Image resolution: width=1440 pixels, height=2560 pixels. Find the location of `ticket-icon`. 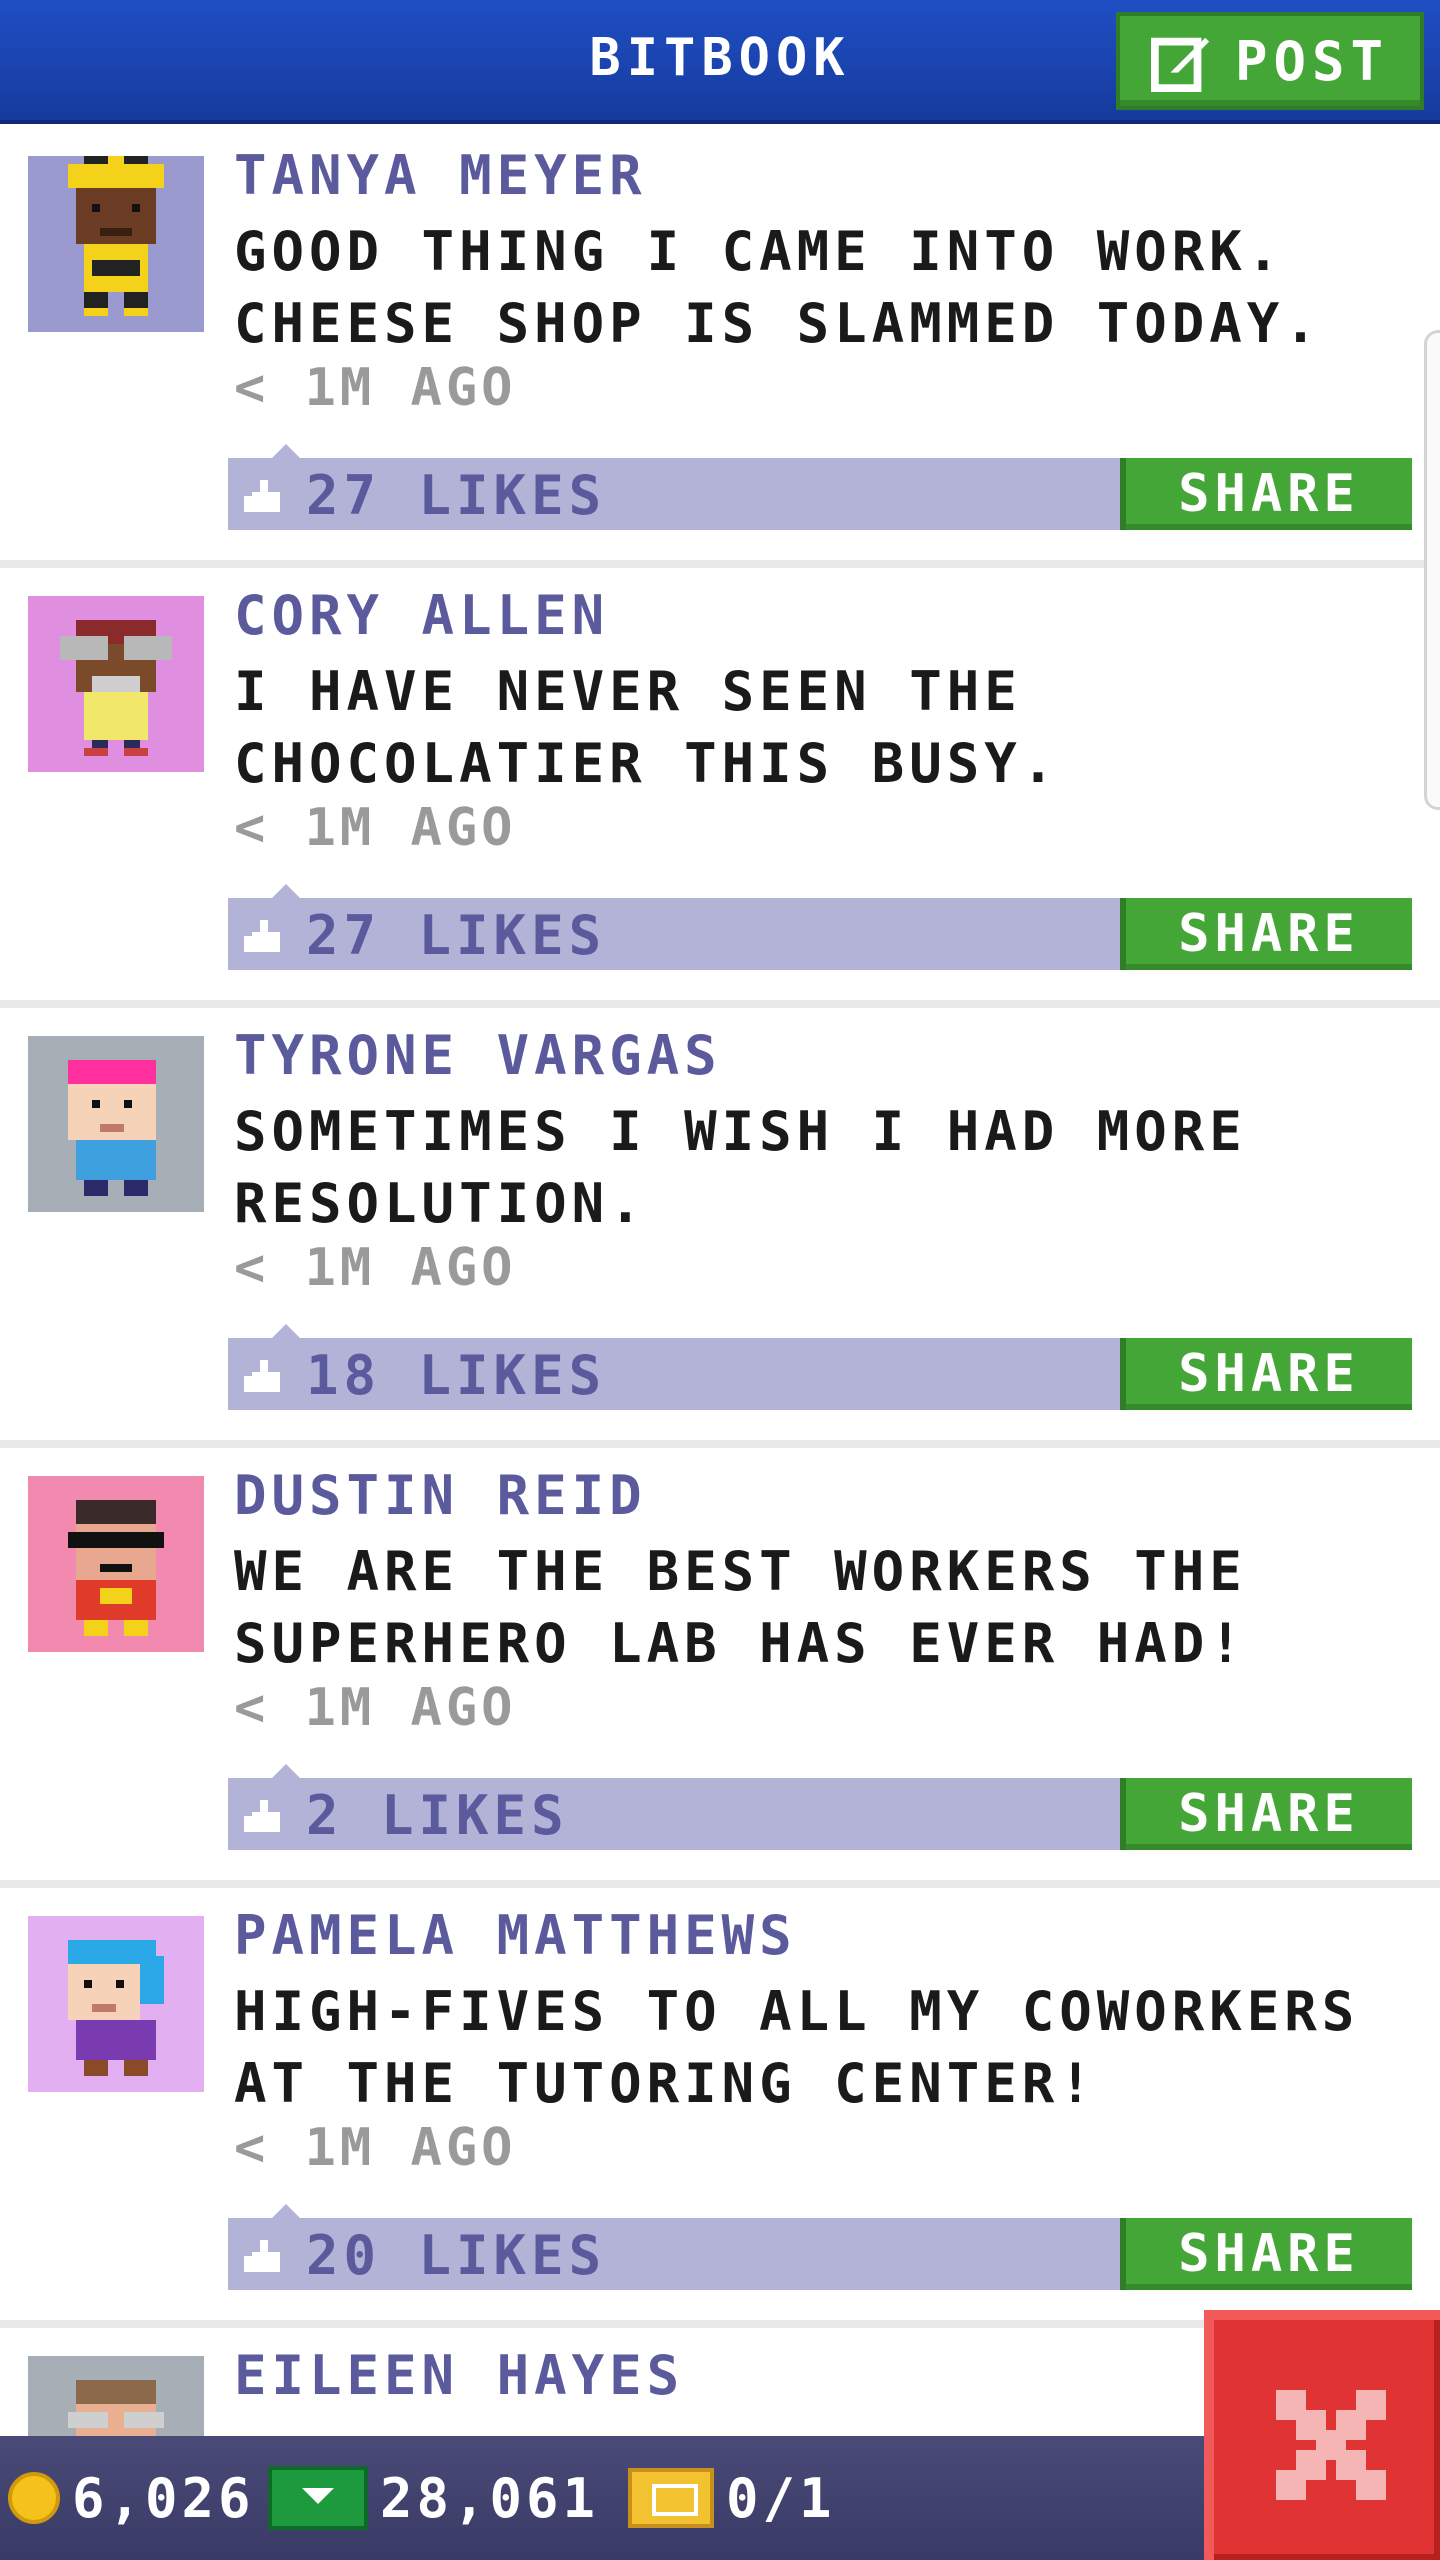

ticket-icon is located at coordinates (671, 2498).